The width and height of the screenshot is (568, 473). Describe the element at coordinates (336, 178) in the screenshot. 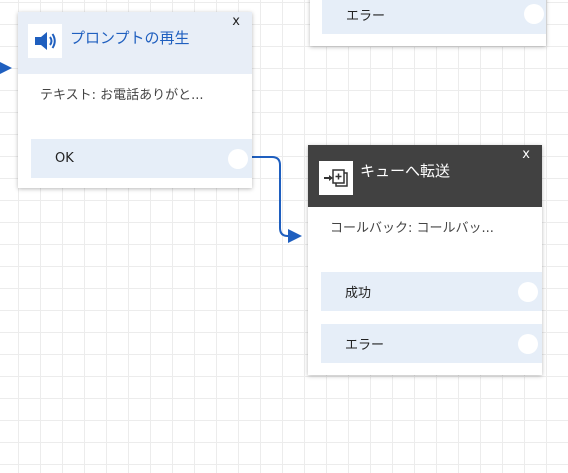

I see `transfer-to-queue-icon` at that location.